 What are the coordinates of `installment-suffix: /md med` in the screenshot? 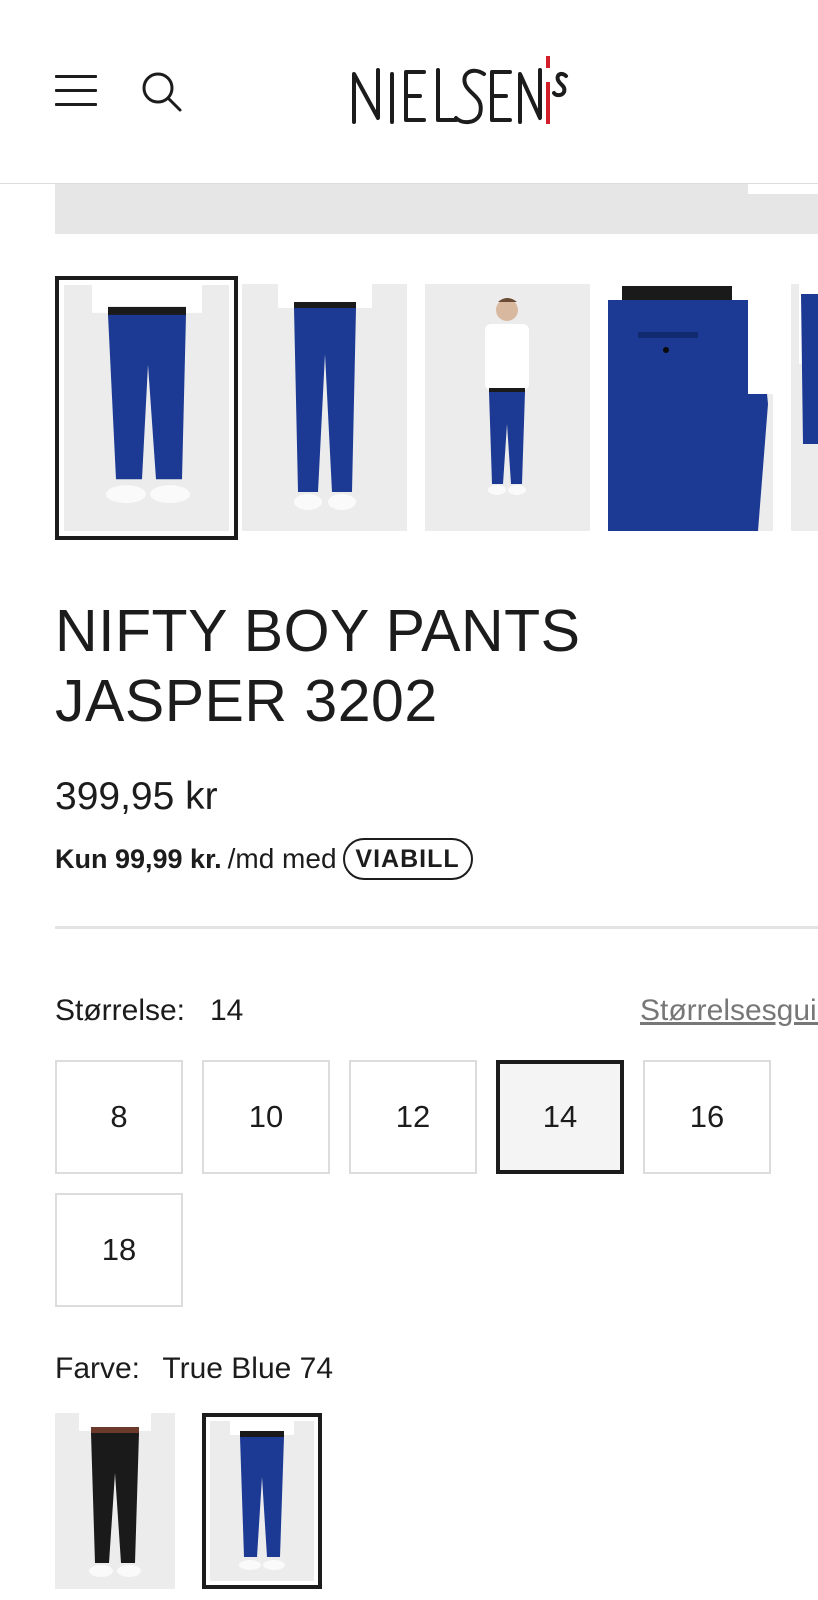 It's located at (282, 858).